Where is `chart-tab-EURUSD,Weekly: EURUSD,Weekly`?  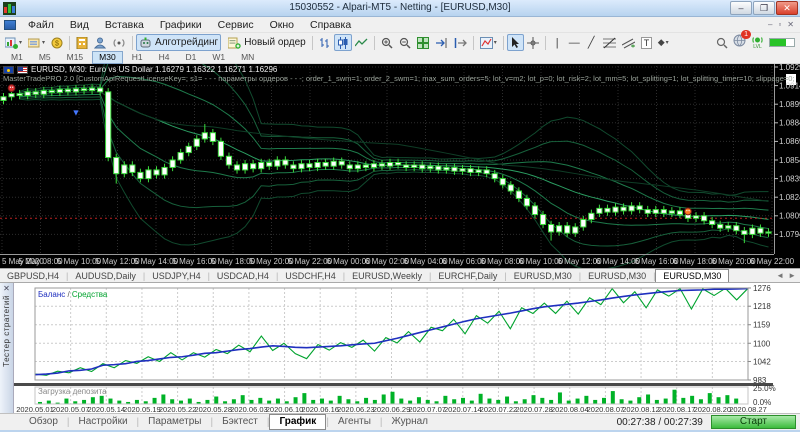
chart-tab-EURUSD,Weekly: EURUSD,Weekly is located at coordinates (387, 276).